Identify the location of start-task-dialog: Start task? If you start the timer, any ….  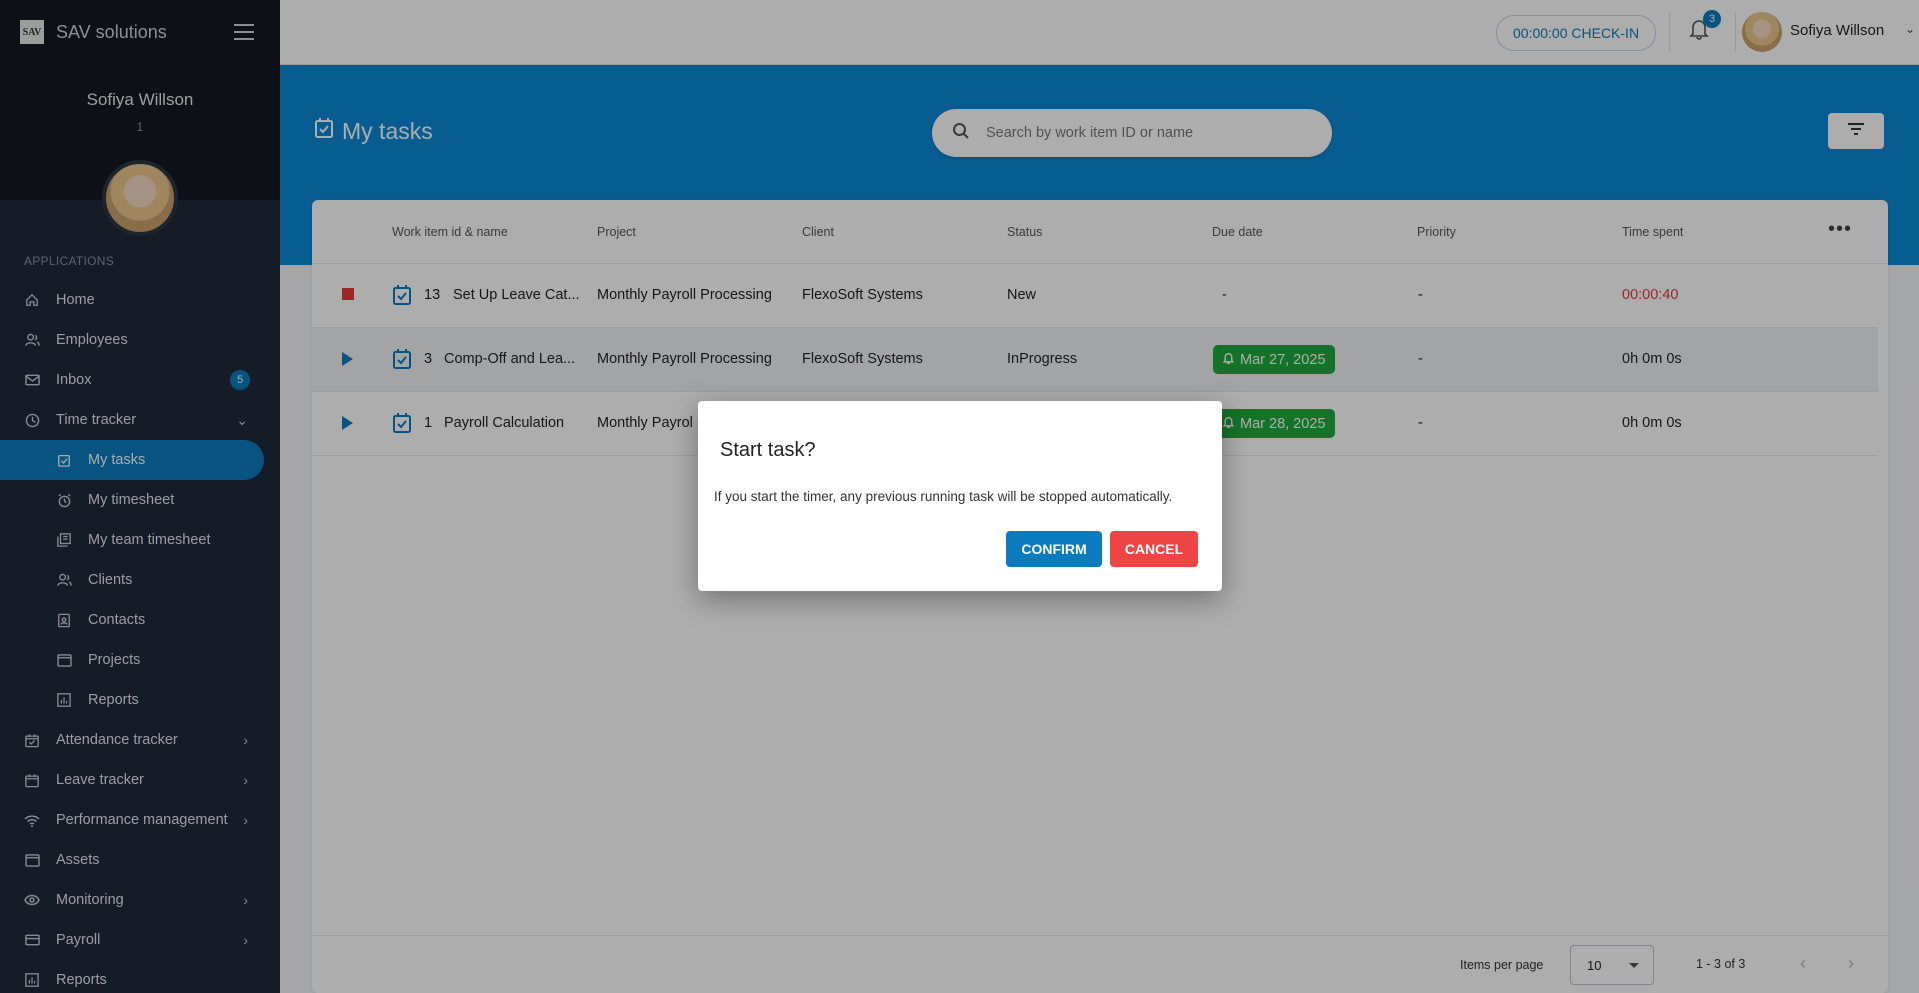
(960, 496).